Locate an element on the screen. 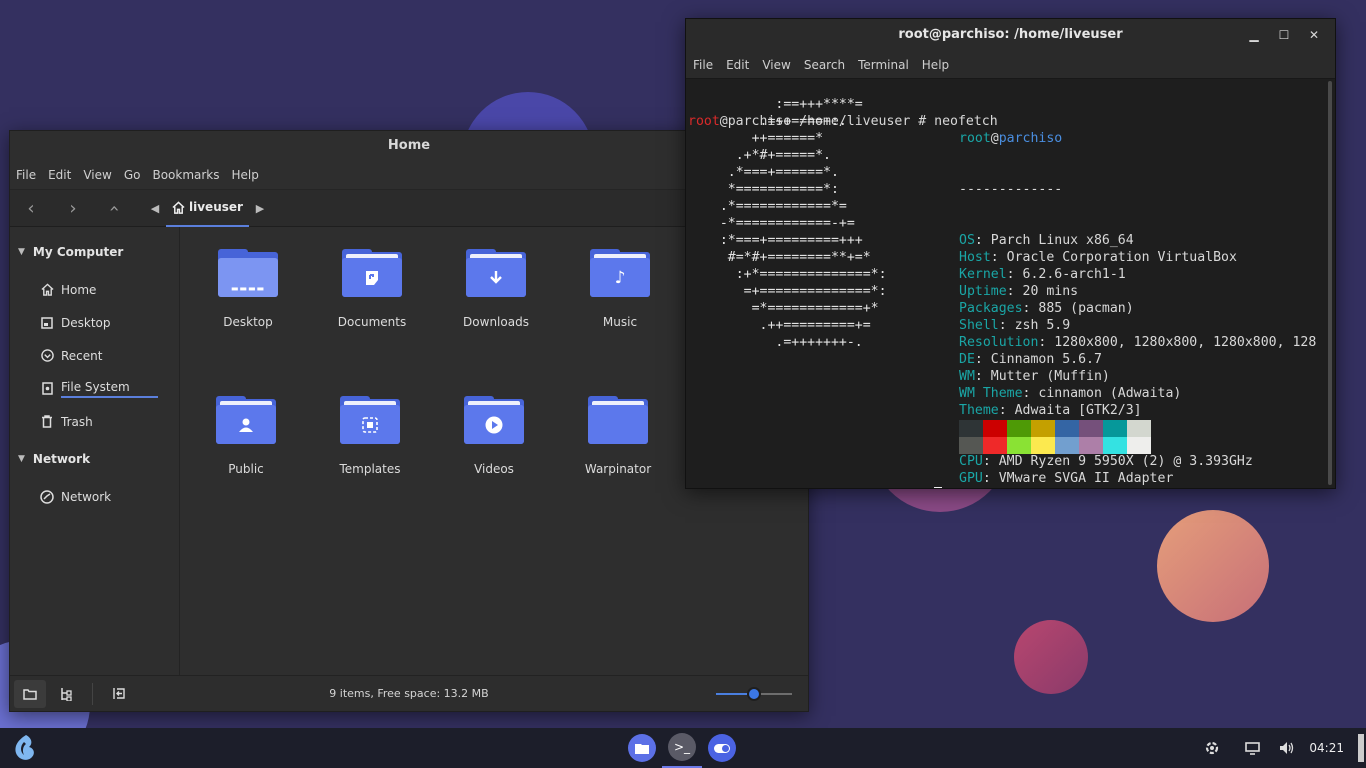  chevron-left-icon: ‹ is located at coordinates (31, 208).